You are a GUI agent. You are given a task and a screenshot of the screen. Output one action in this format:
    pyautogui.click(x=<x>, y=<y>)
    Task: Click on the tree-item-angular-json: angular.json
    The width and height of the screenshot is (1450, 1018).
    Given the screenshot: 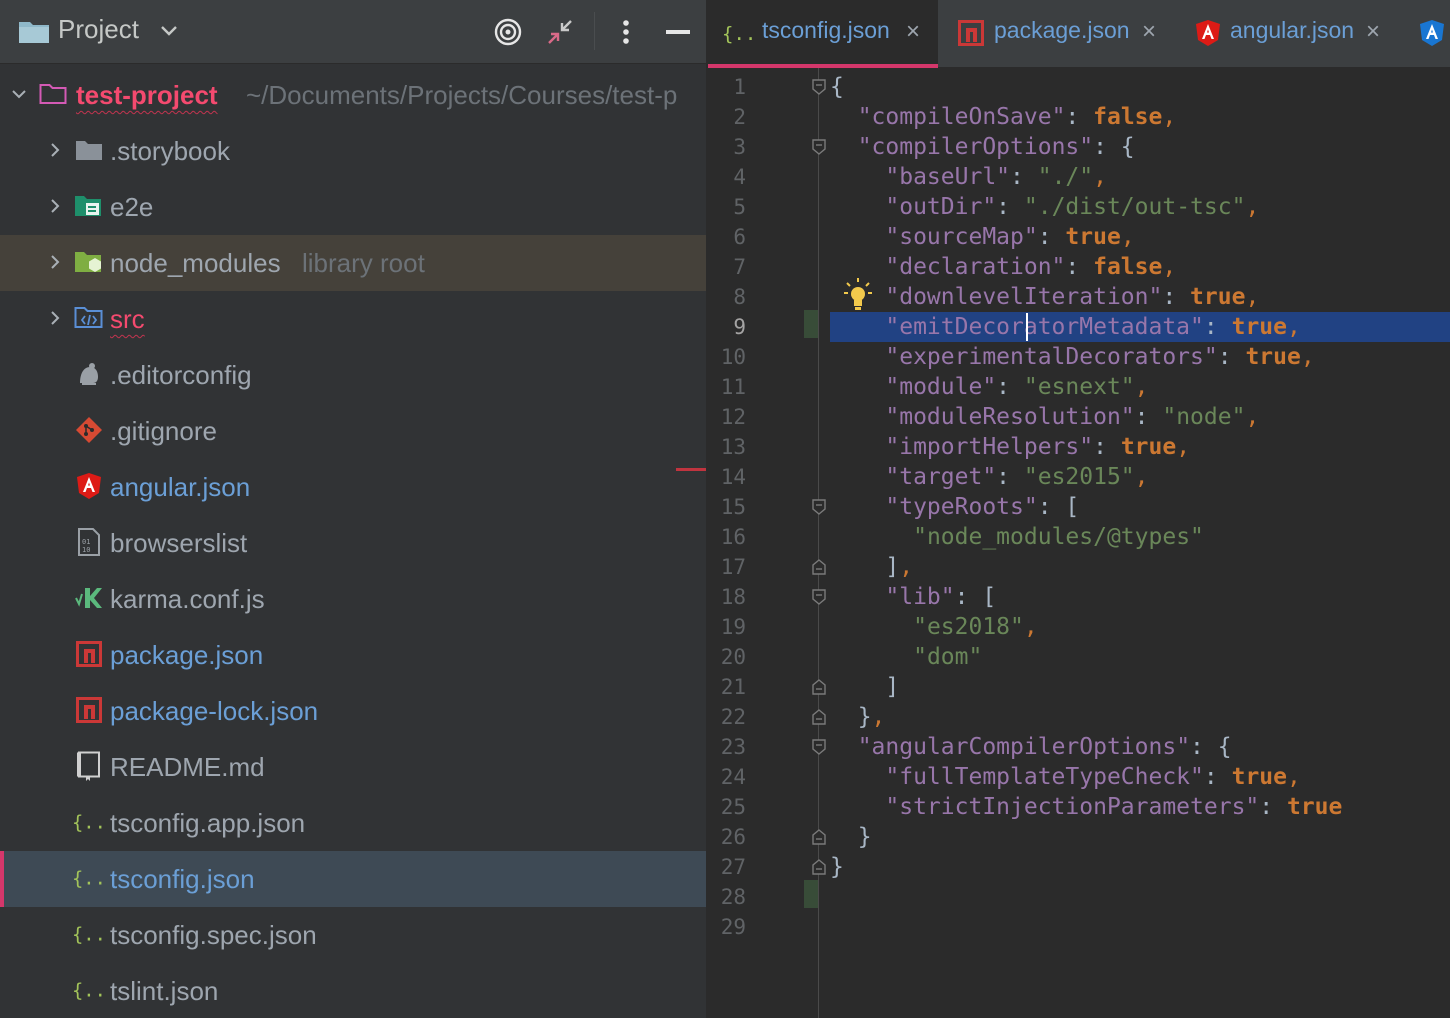 What is the action you would take?
    pyautogui.click(x=353, y=487)
    